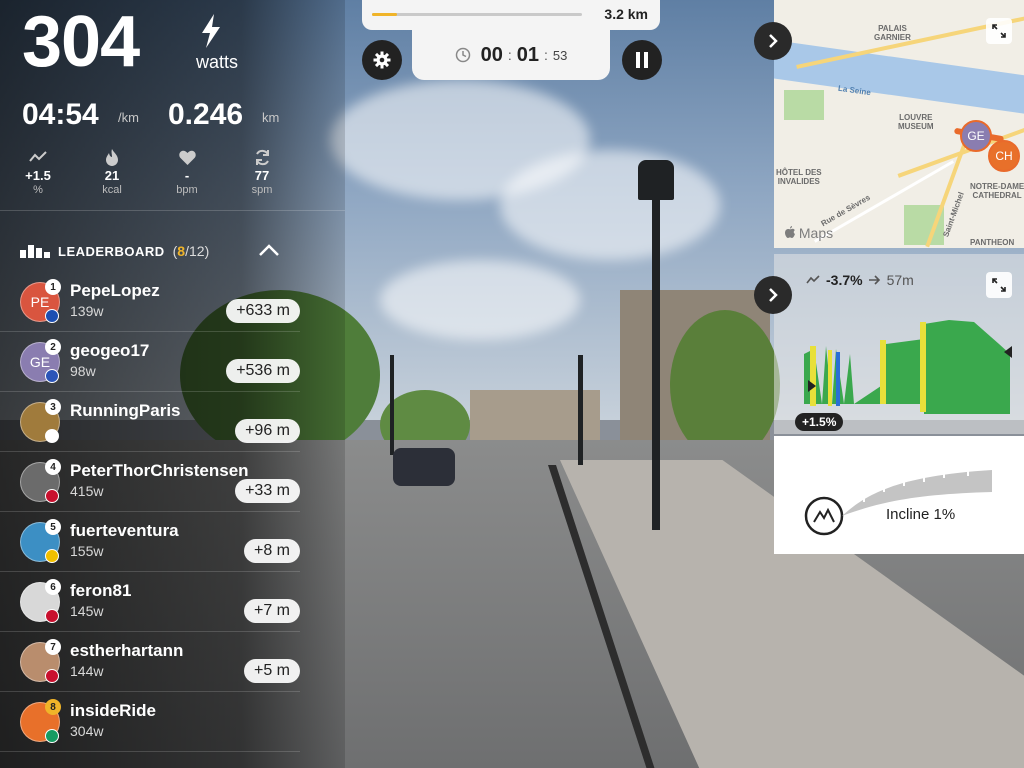 Image resolution: width=1024 pixels, height=768 pixels. Describe the element at coordinates (87, 731) in the screenshot. I see `athlete-watts: 304w` at that location.